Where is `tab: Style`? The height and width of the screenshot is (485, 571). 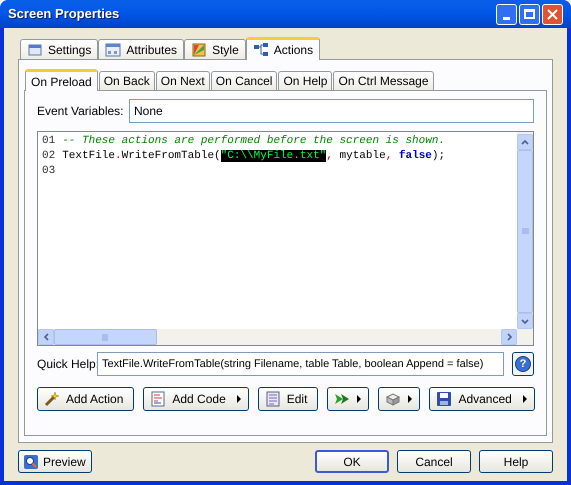 tab: Style is located at coordinates (215, 49).